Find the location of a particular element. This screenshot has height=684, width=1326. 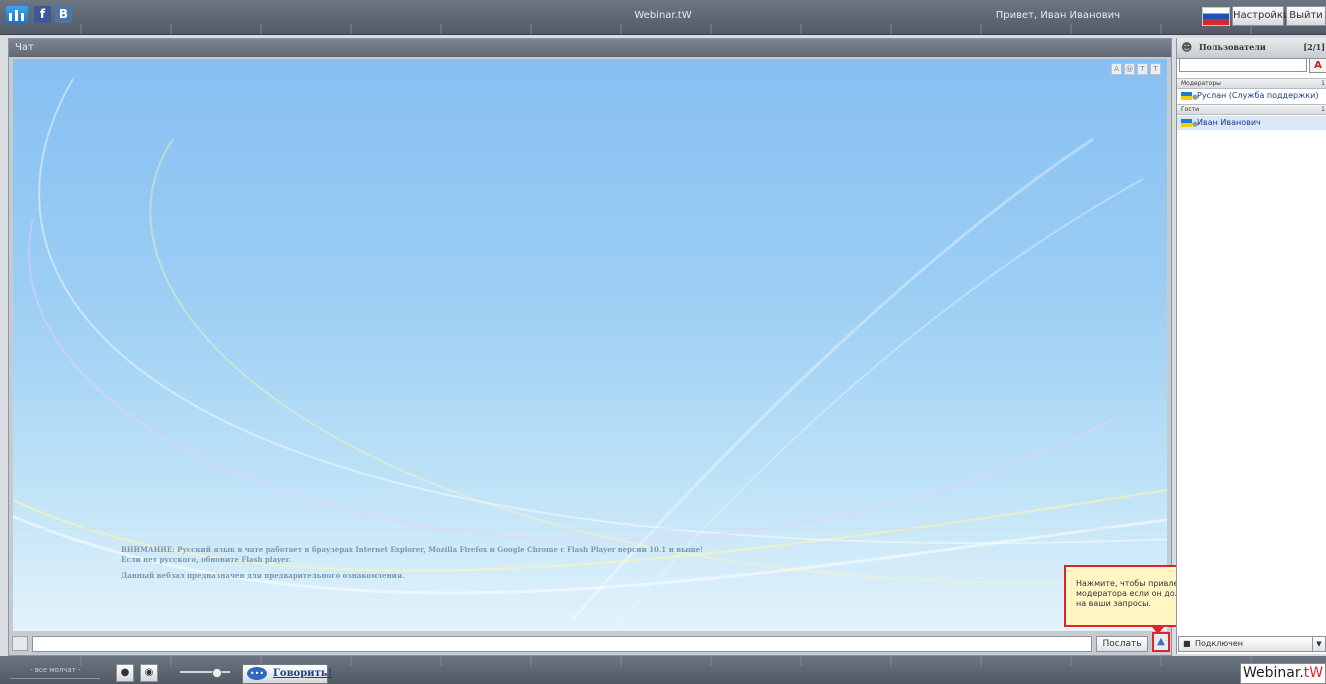

talk-button: ••• Говорить! is located at coordinates (287, 674).